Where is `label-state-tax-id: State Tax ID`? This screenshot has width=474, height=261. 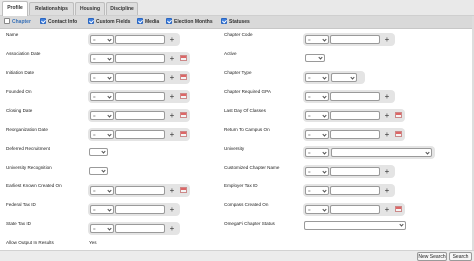 label-state-tax-id: State Tax ID is located at coordinates (18, 223).